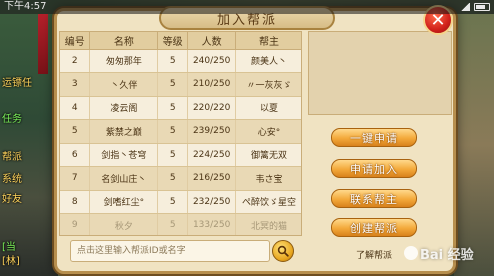 Image resolution: width=494 pixels, height=276 pixels. I want to click on cell-members: 224/250, so click(212, 155).